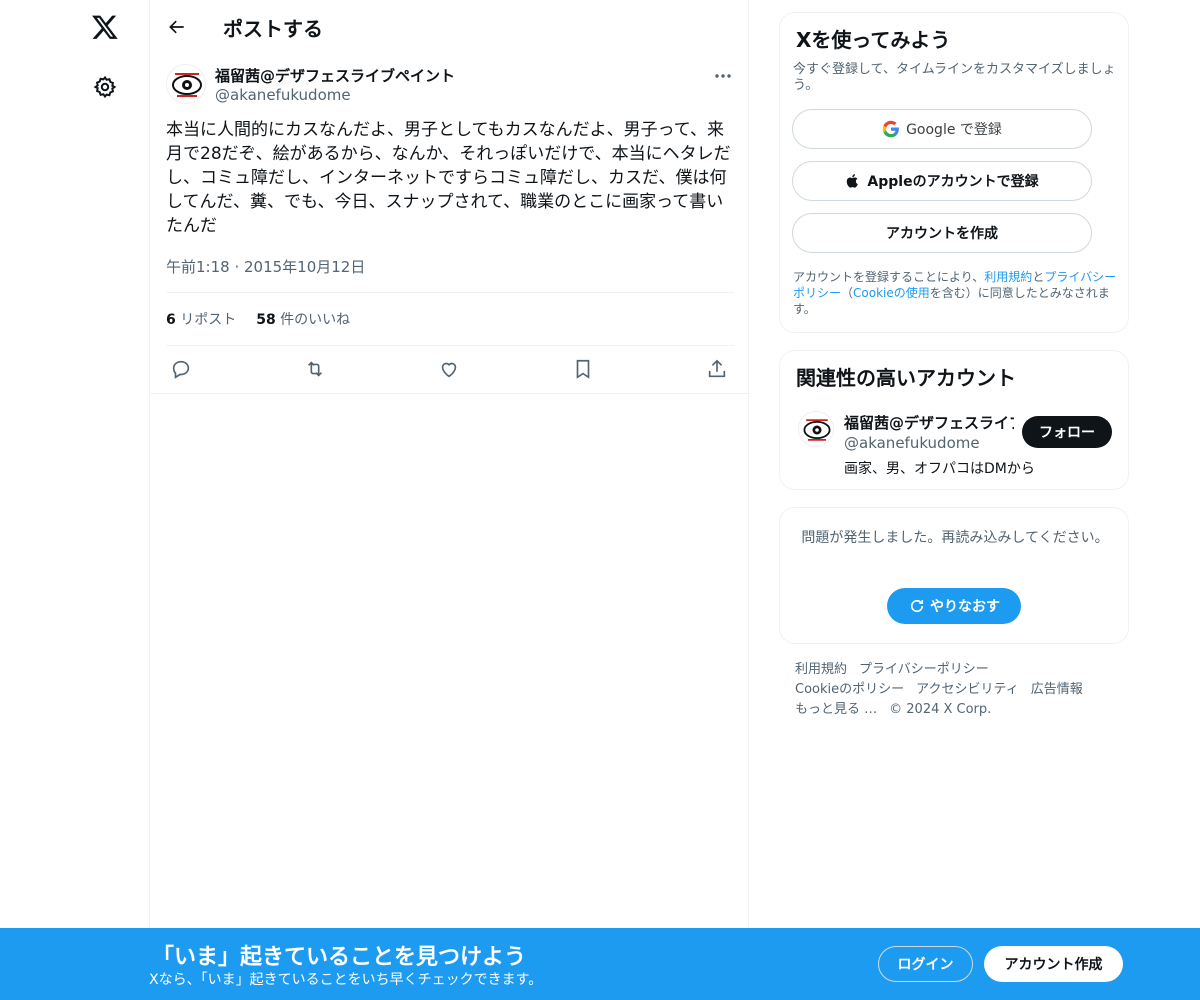 The width and height of the screenshot is (1200, 1000). Describe the element at coordinates (346, 980) in the screenshot. I see `banner-subtitle: Xなら、「いま」起きていることをいち早くチェックできます。` at that location.